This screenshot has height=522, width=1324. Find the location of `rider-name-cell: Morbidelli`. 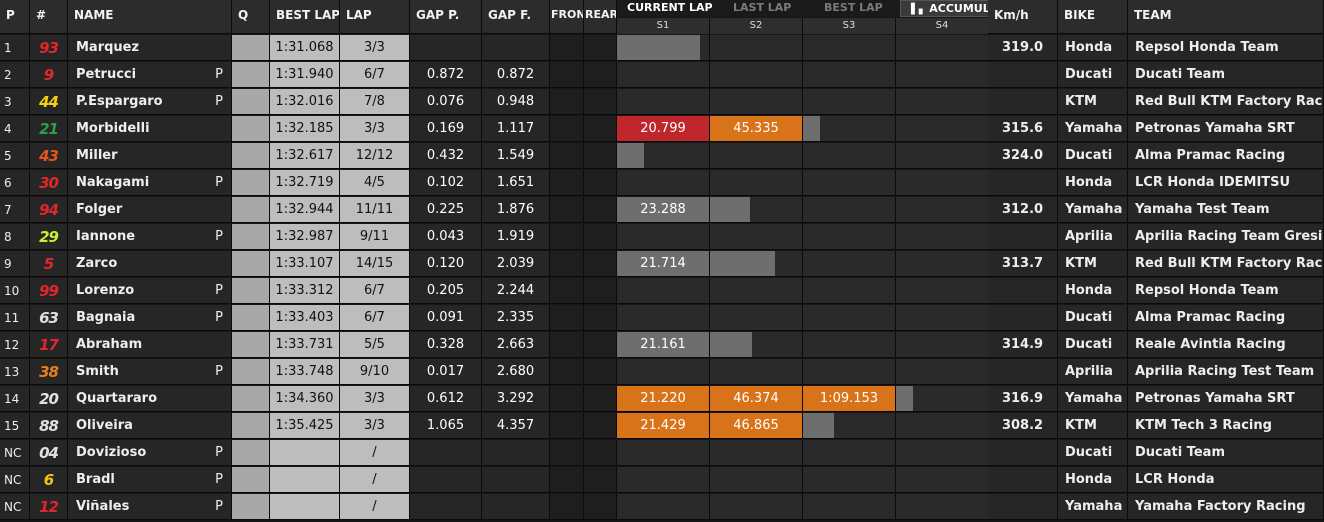

rider-name-cell: Morbidelli is located at coordinates (150, 129).